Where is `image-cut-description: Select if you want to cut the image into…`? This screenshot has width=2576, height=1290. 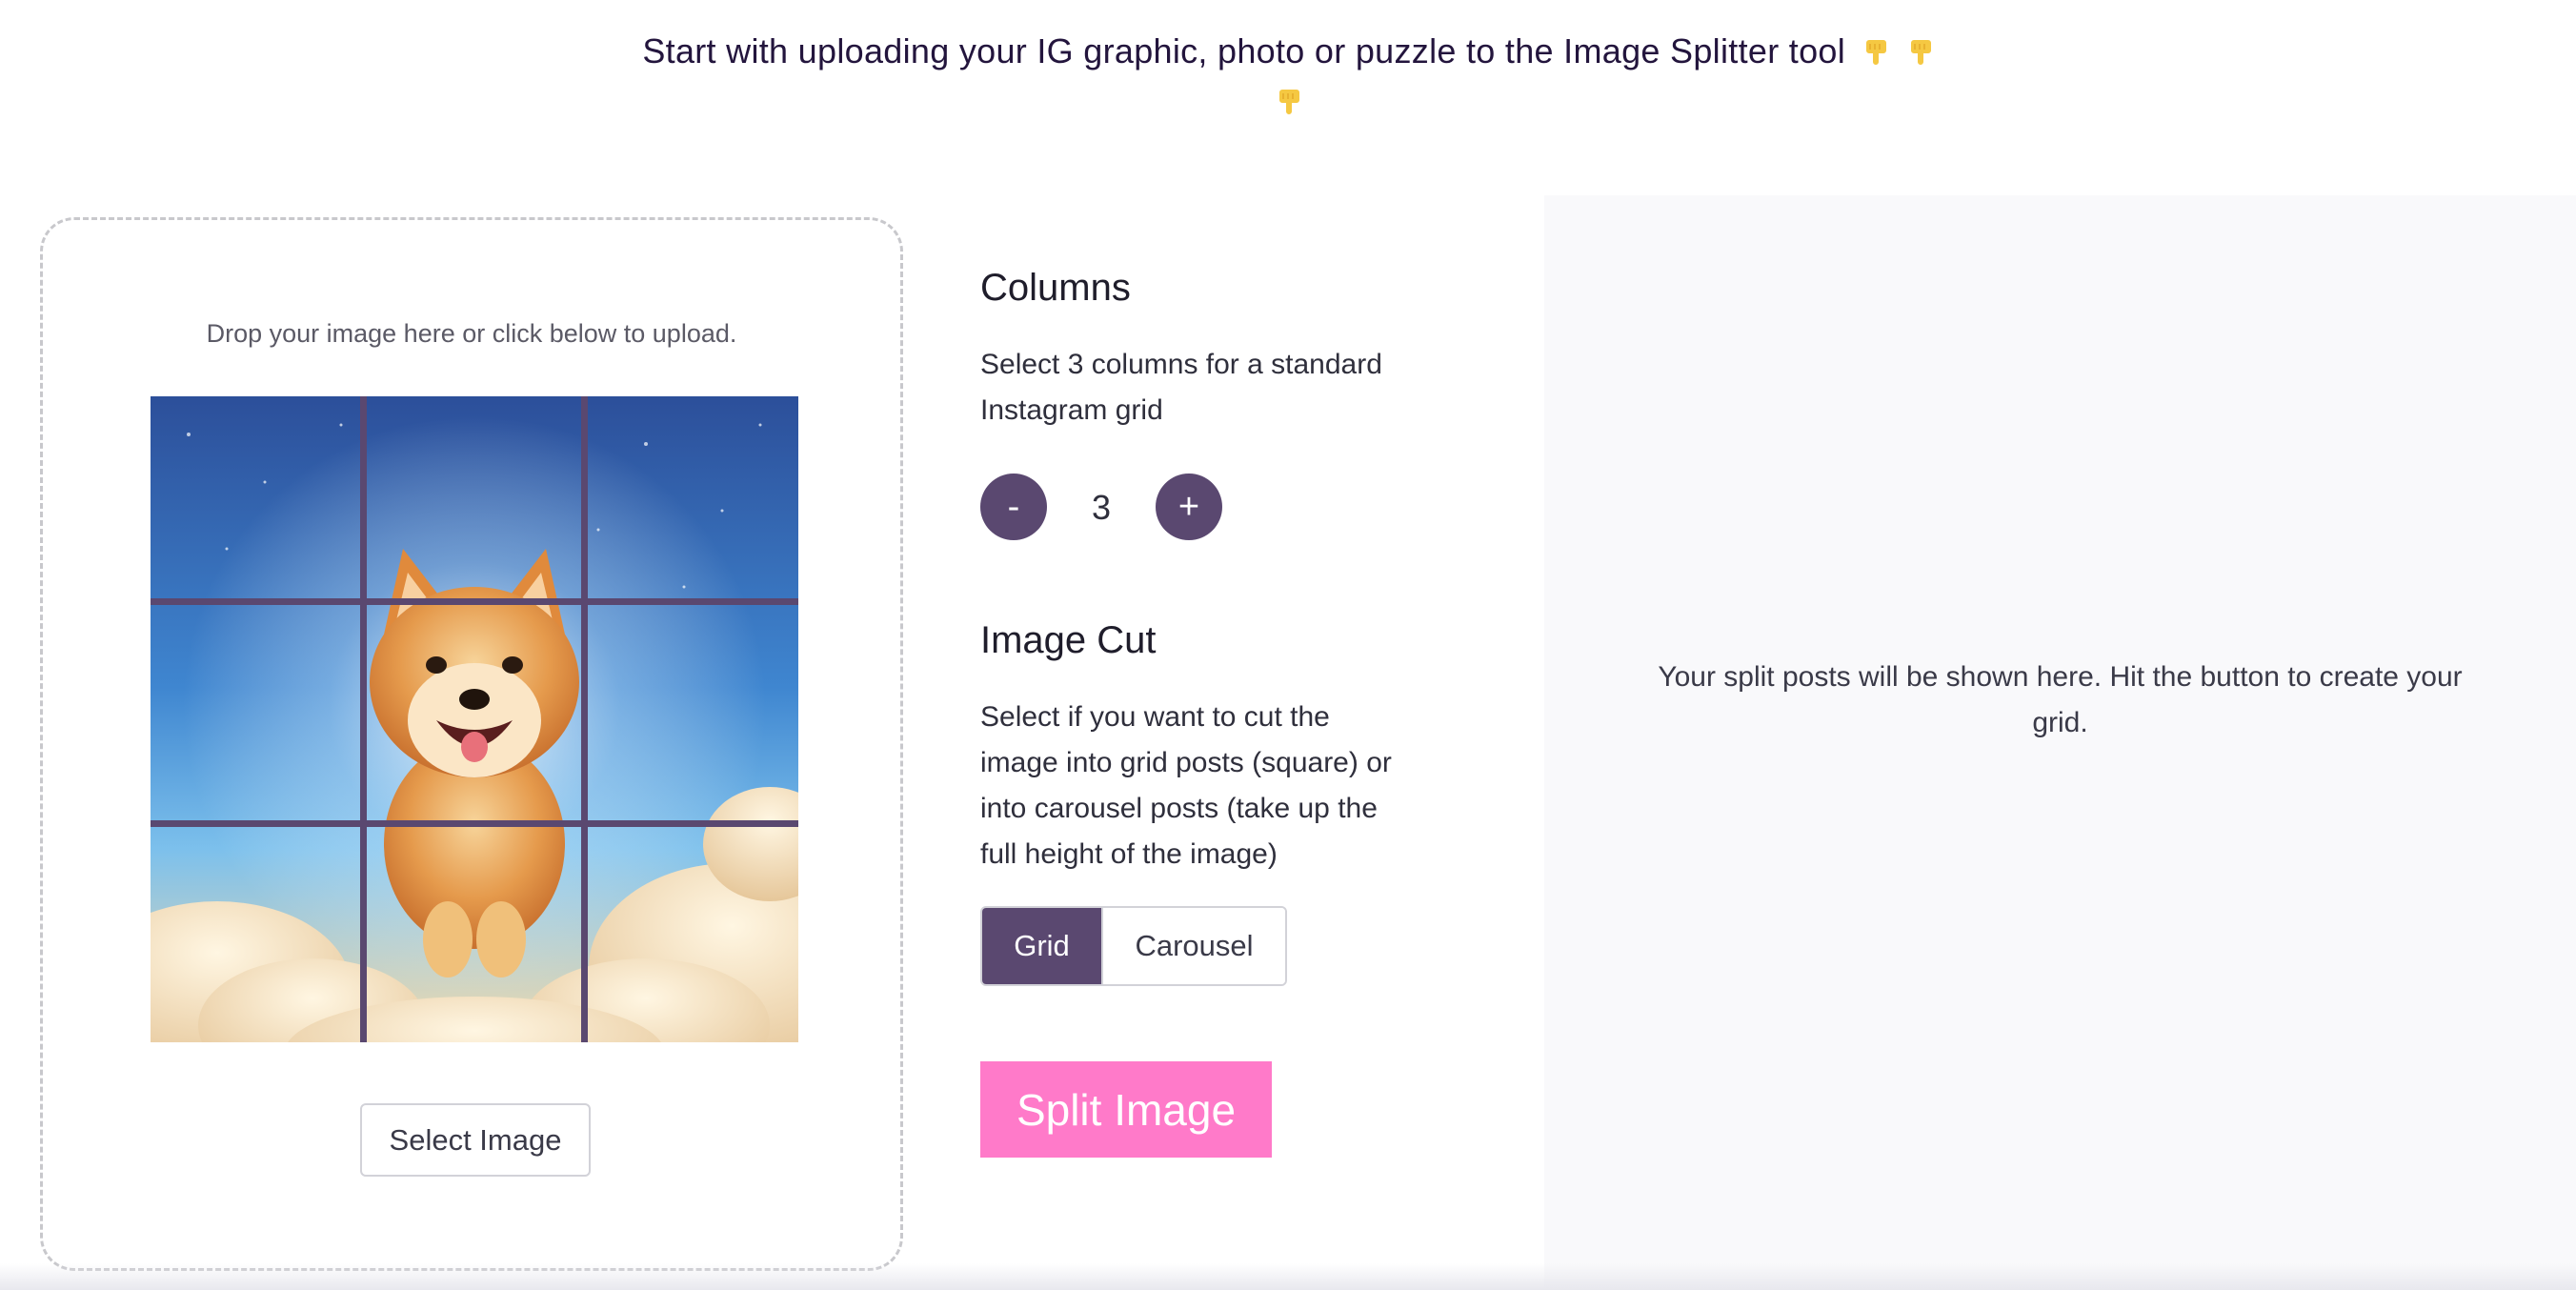
image-cut-description: Select if you want to cut the image into… is located at coordinates (1186, 785).